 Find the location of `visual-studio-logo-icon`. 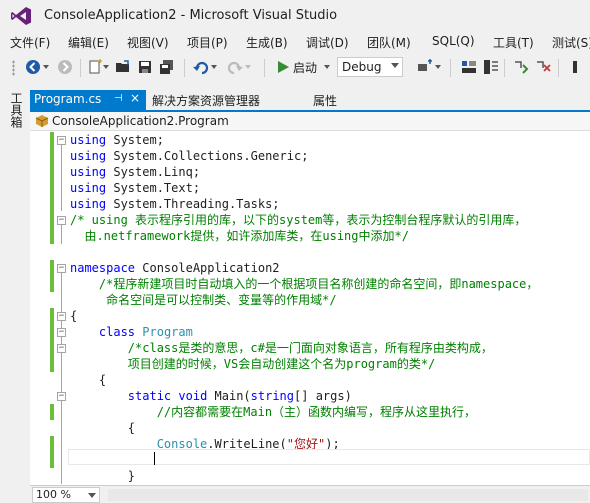

visual-studio-logo-icon is located at coordinates (21, 16).